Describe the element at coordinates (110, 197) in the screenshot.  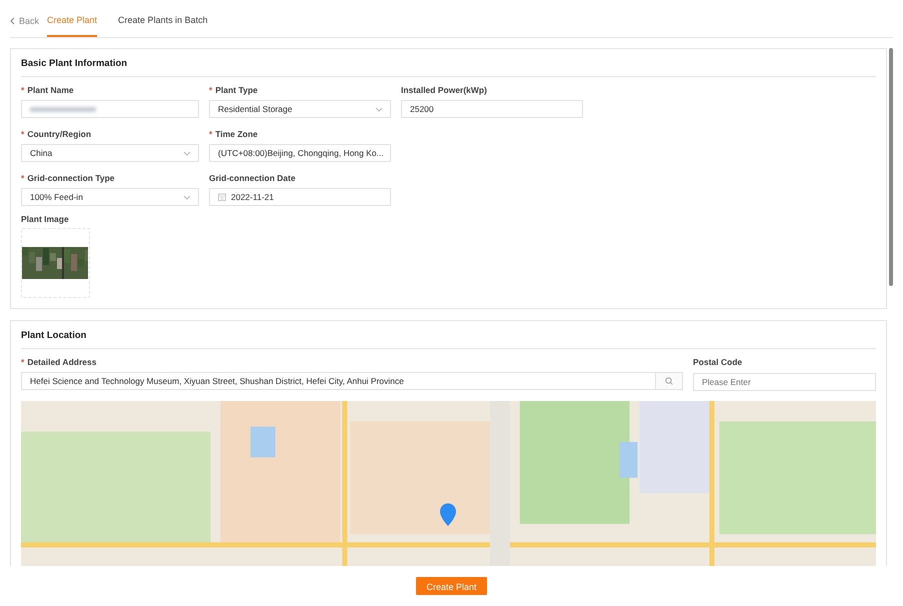
I see `select-field: 100% Feed-in` at that location.